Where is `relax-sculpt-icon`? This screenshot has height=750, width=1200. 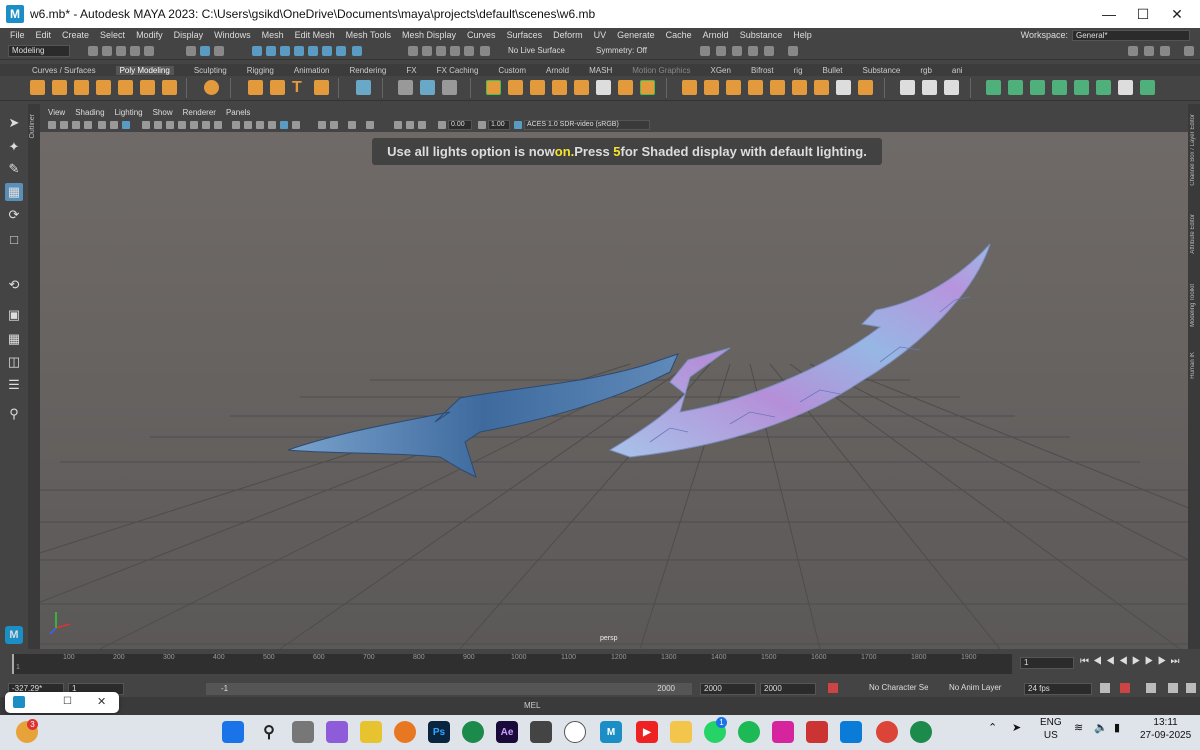
relax-sculpt-icon is located at coordinates (1037, 87).